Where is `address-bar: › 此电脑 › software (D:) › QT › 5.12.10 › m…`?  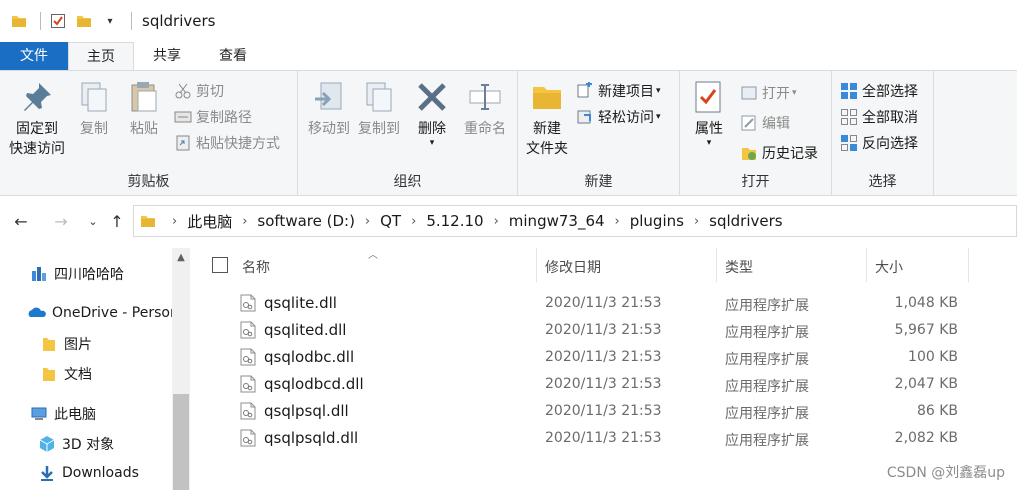 address-bar: › 此电脑 › software (D:) › QT › 5.12.10 › m… is located at coordinates (575, 221).